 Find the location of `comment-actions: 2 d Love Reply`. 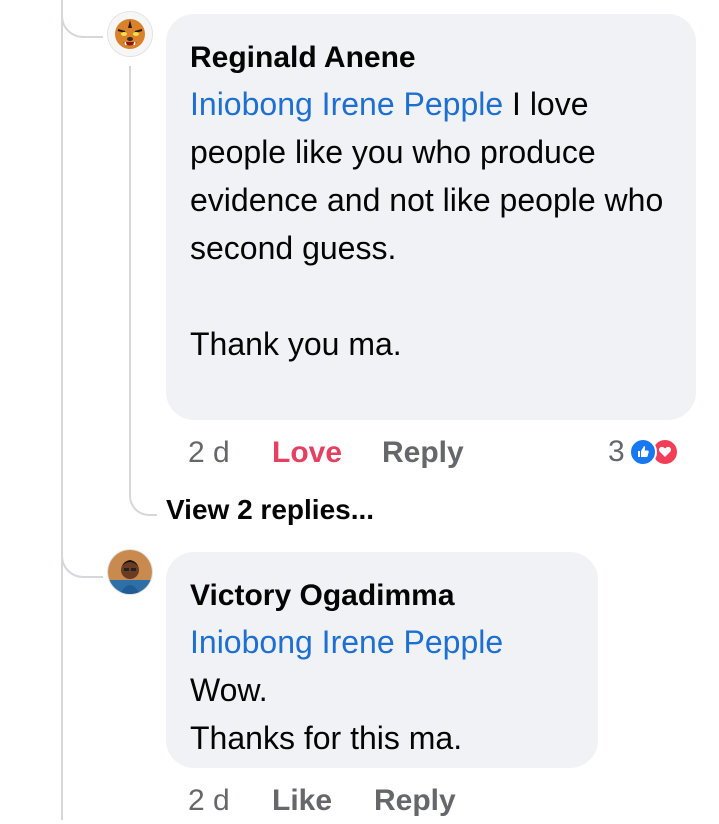

comment-actions: 2 d Love Reply is located at coordinates (338, 456).